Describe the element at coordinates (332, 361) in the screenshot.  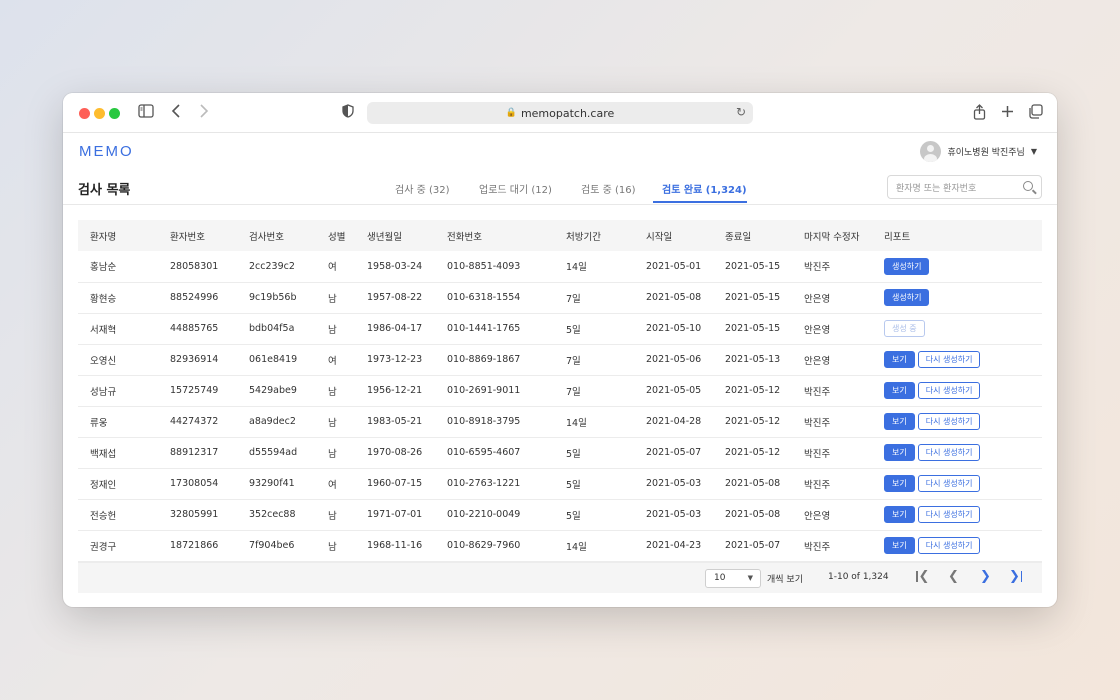
I see `cell-sex: 여` at that location.